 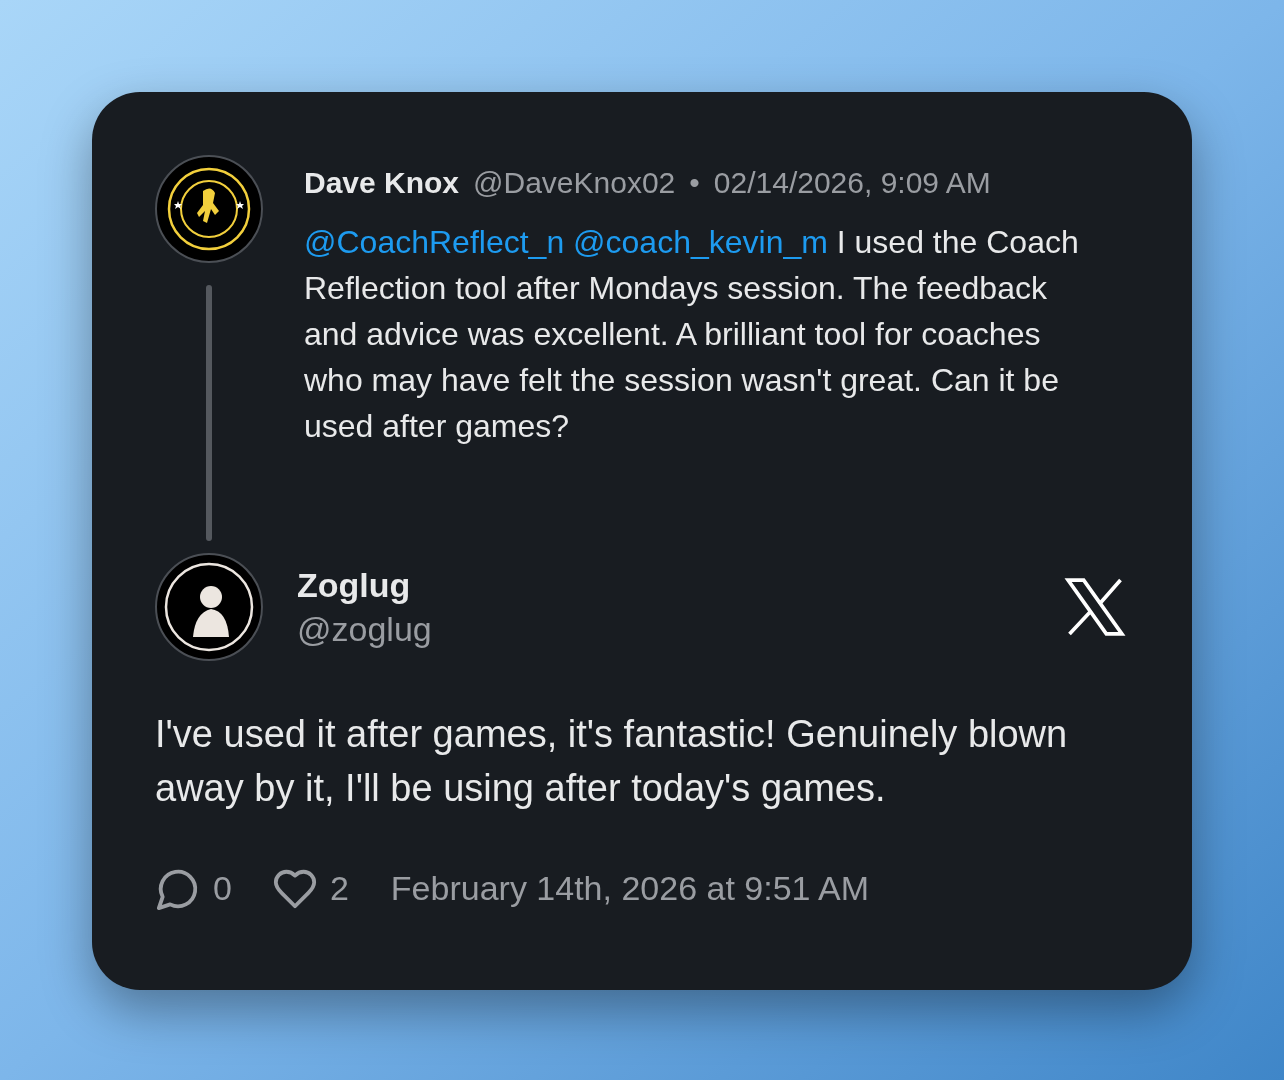 What do you see at coordinates (354, 585) in the screenshot?
I see `reply-author-name: Zoglug` at bounding box center [354, 585].